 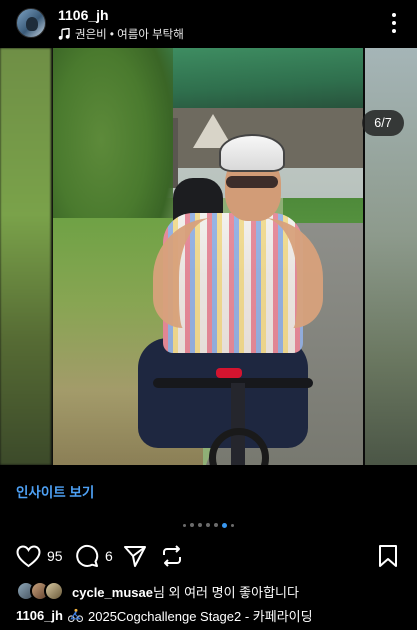 I want to click on caption-text: 2025Cogchallenge Stage2 - 카페라이딩, so click(x=200, y=616).